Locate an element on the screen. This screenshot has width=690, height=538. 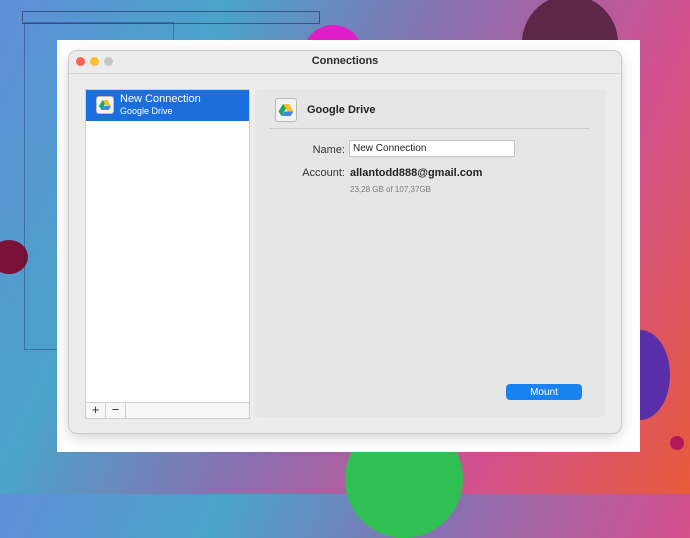
add-connection-button: + is located at coordinates (96, 410).